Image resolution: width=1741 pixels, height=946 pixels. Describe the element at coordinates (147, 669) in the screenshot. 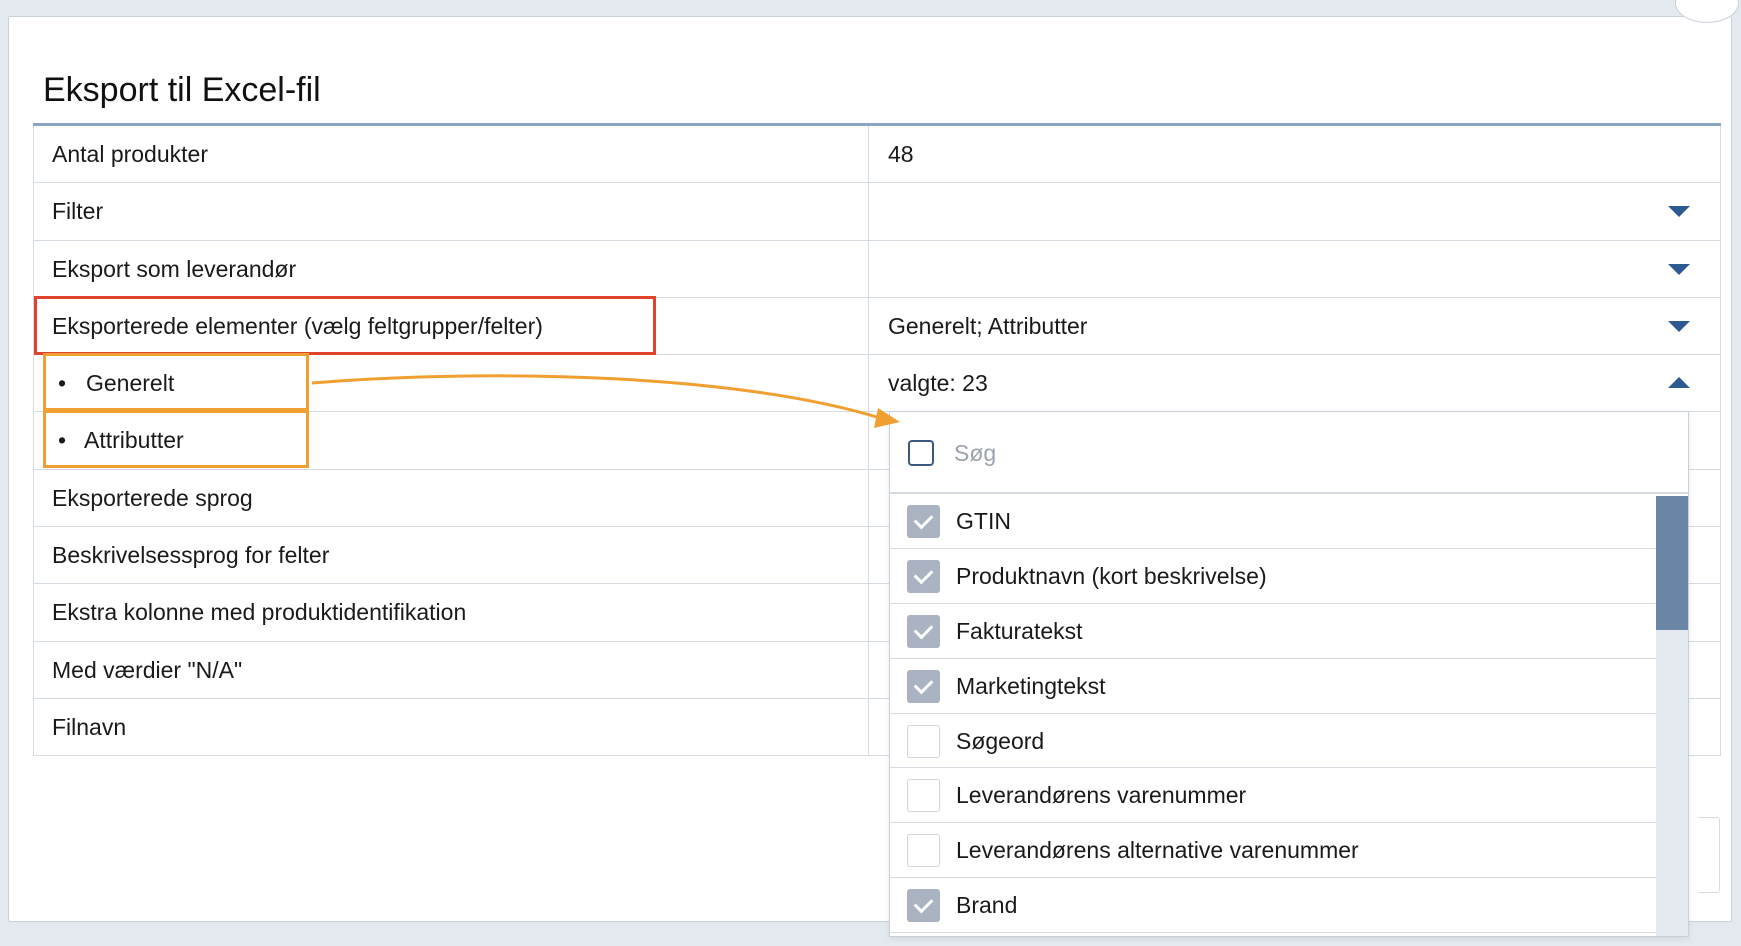

I see `row-label: Med værdier "N/A"` at that location.